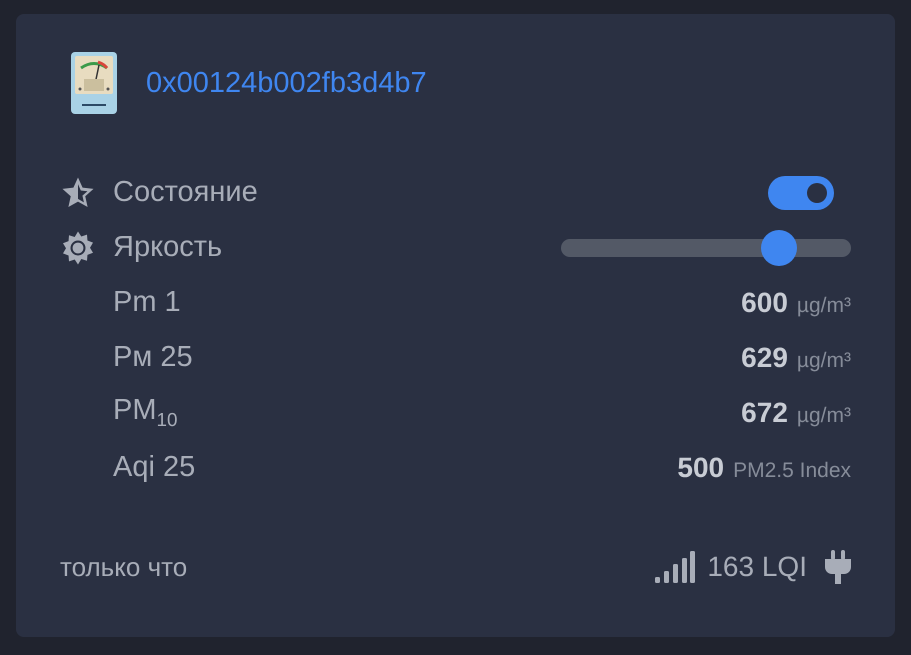 This screenshot has width=911, height=655. I want to click on plug-icon, so click(838, 567).